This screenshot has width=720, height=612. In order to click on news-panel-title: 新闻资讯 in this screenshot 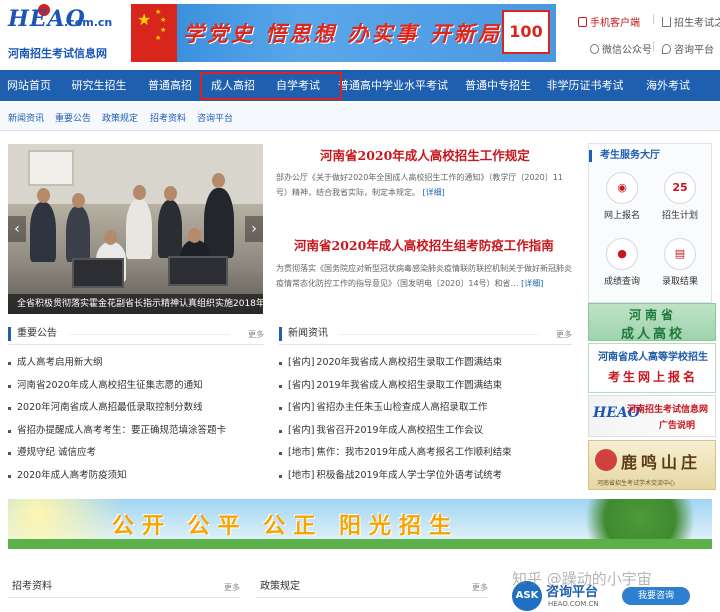, I will do `click(303, 334)`.